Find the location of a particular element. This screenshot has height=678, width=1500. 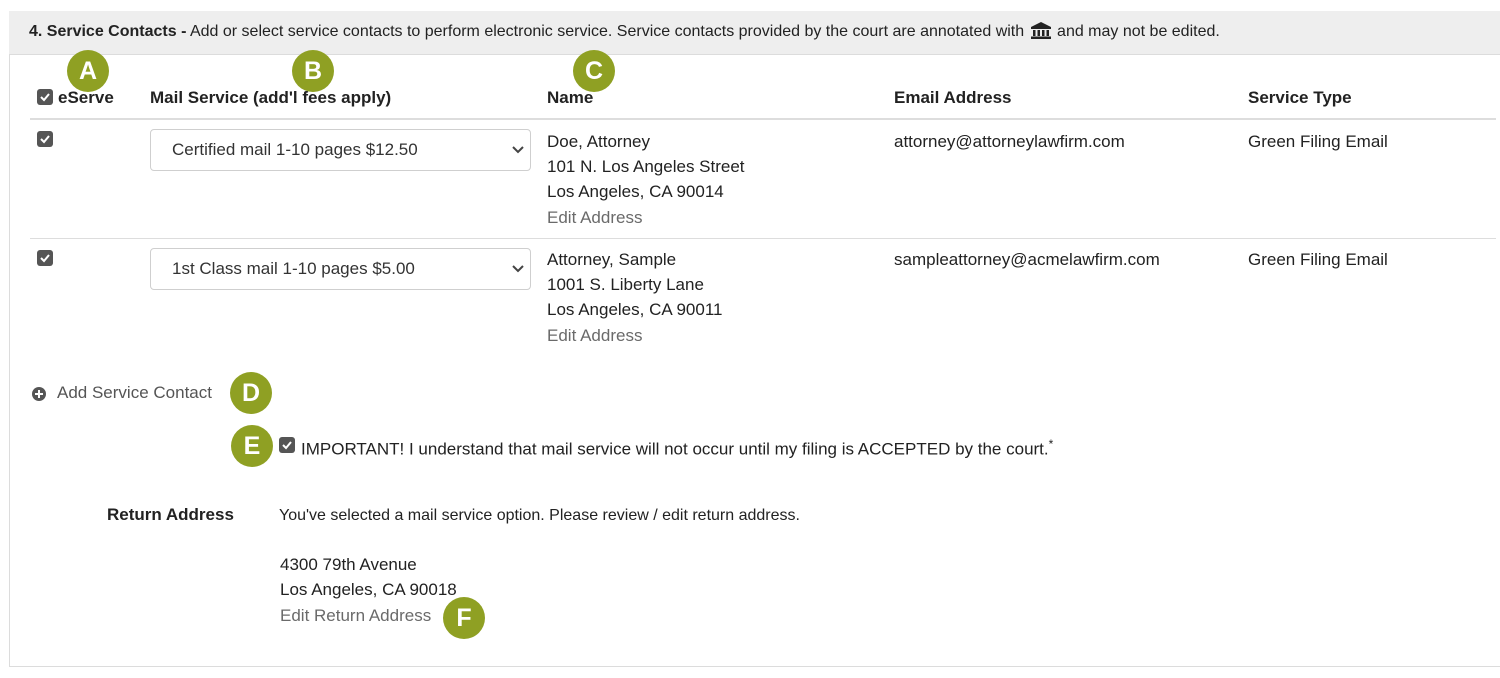

mail-service-select: 1st Class mail 1-10 pages $5.00 is located at coordinates (340, 269).